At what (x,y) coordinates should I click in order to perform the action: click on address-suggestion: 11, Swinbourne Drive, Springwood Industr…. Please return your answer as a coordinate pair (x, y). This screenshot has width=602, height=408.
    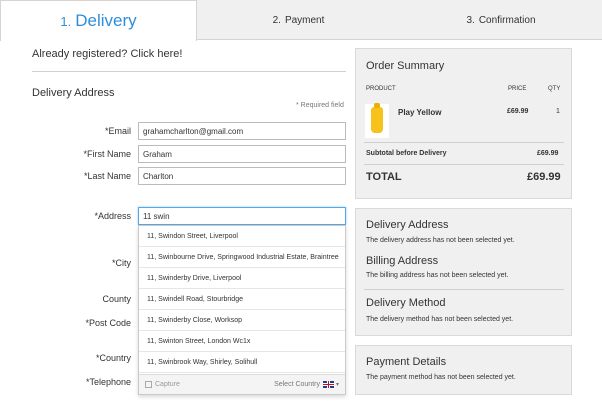
    Looking at the image, I should click on (242, 257).